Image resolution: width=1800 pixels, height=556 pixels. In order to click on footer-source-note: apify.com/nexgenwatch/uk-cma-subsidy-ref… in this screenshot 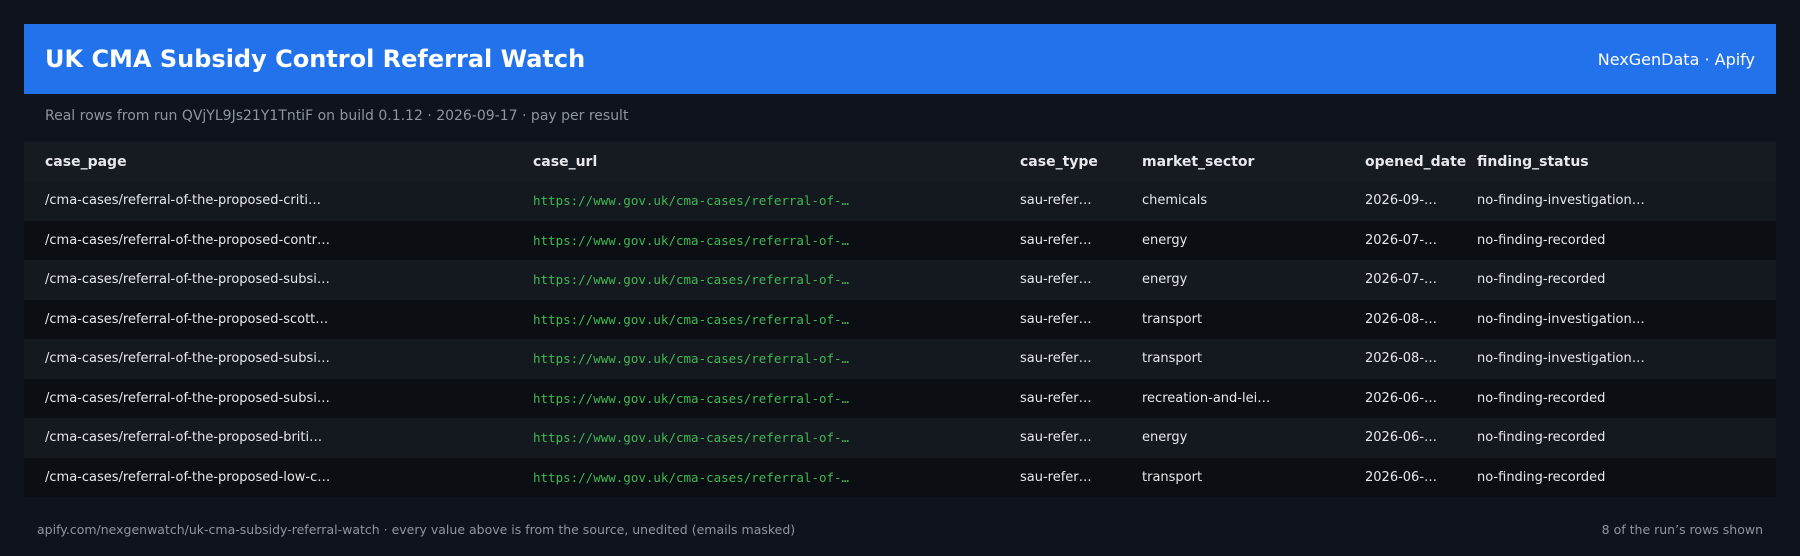, I will do `click(416, 529)`.